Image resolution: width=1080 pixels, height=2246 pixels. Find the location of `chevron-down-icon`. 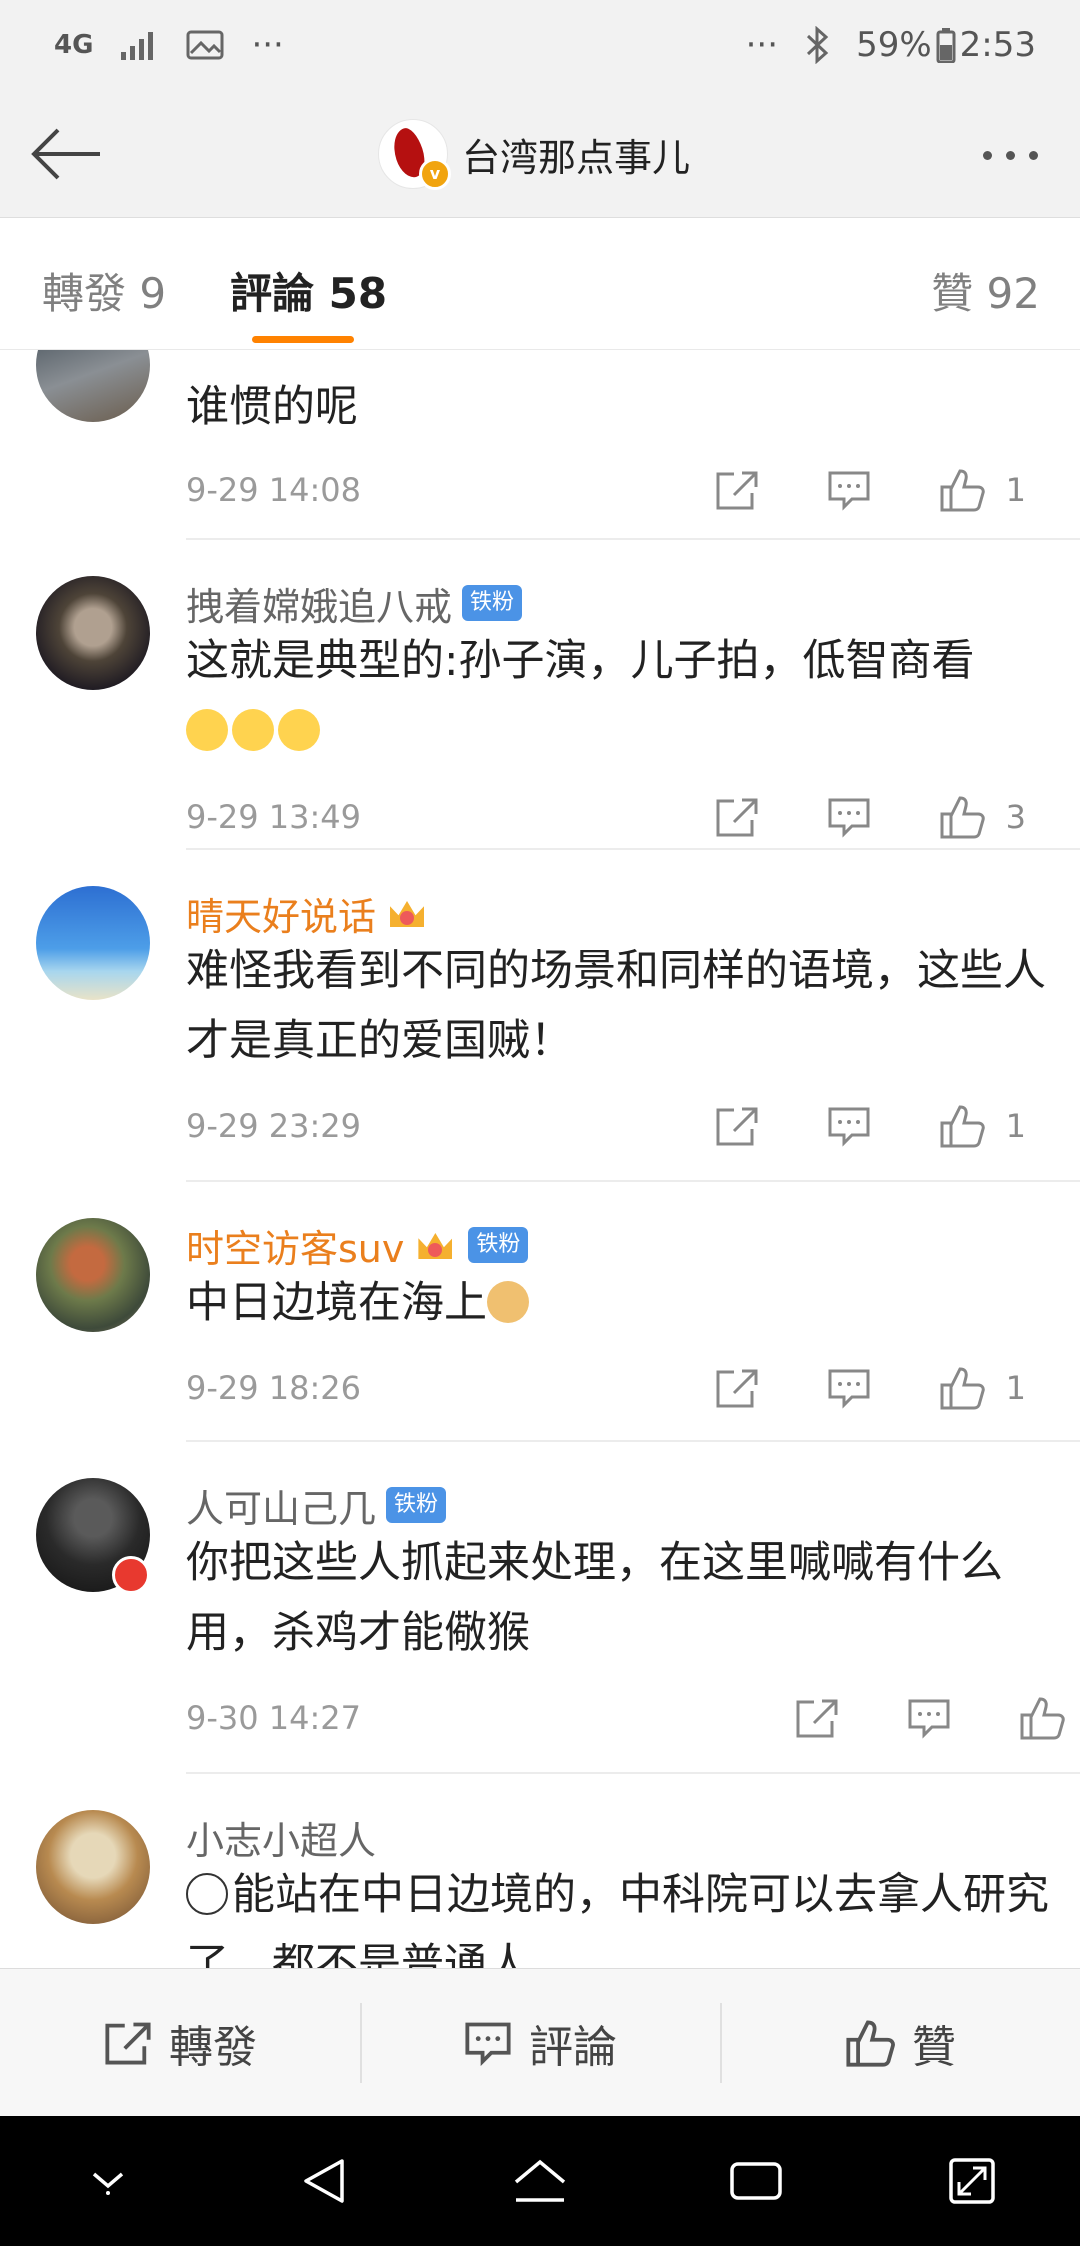

chevron-down-icon is located at coordinates (108, 2183).